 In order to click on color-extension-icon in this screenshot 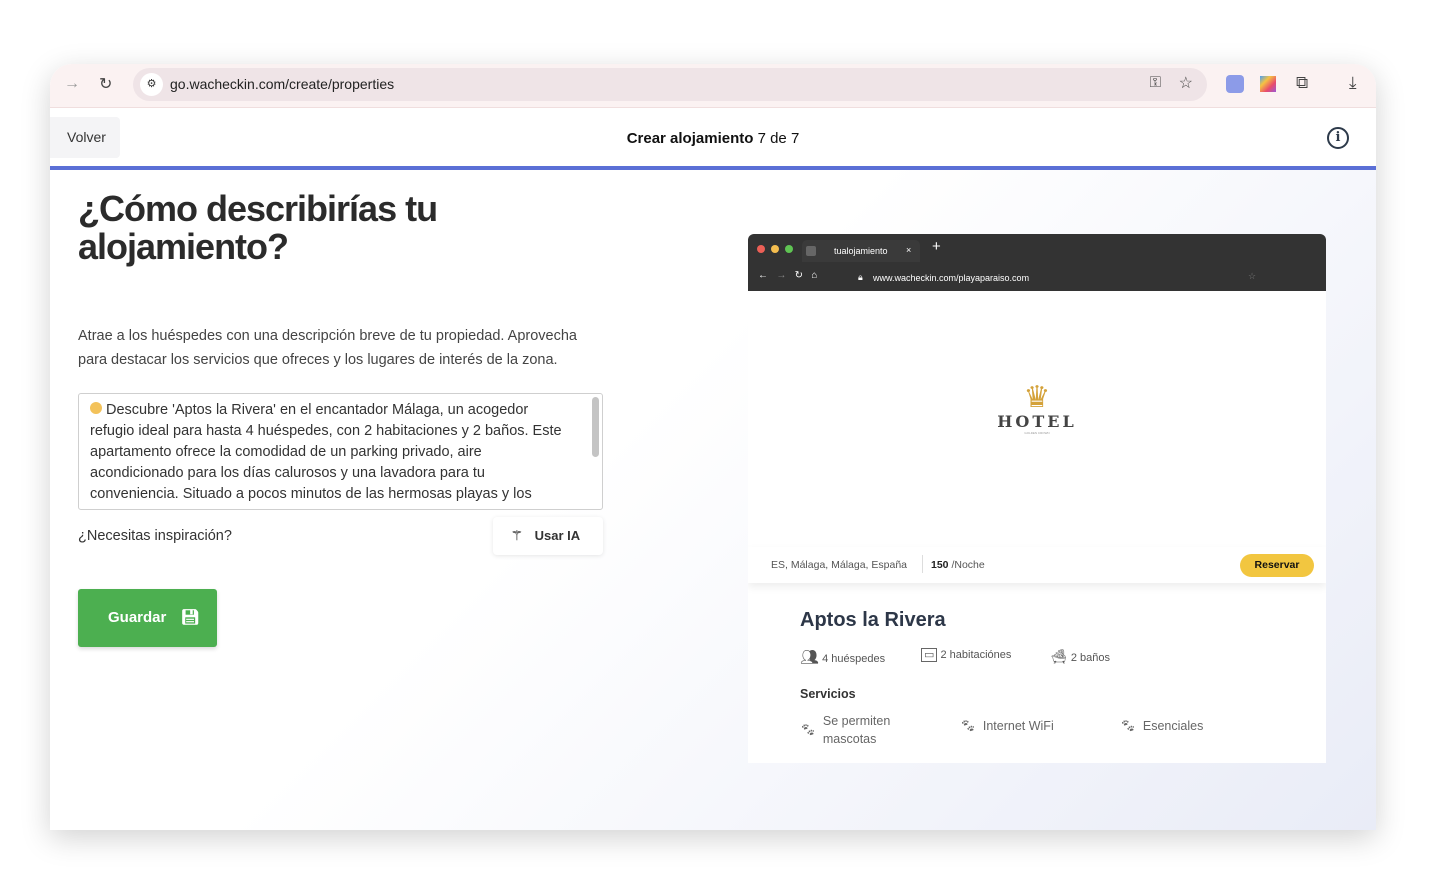, I will do `click(1268, 84)`.